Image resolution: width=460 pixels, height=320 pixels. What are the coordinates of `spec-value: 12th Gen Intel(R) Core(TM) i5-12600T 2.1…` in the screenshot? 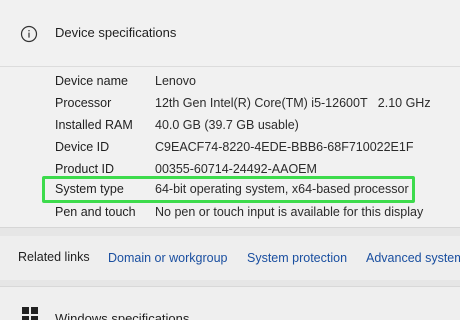 It's located at (293, 103).